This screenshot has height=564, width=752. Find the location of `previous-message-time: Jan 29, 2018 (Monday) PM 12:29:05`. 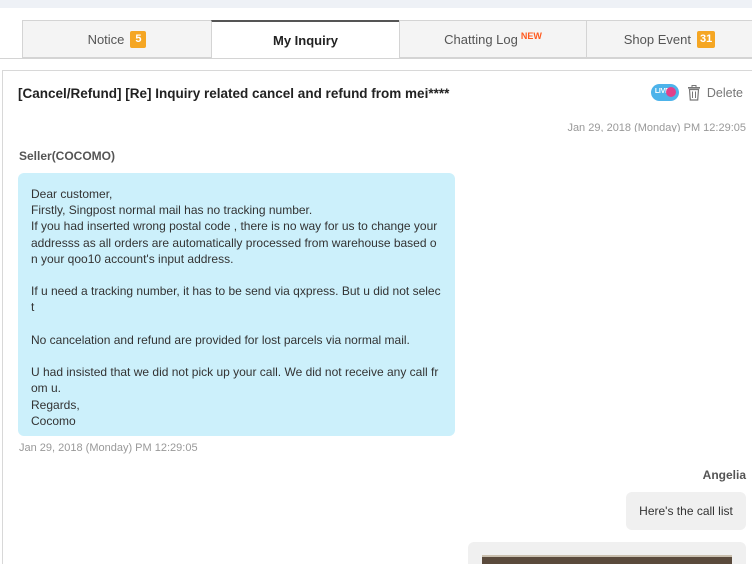

previous-message-time: Jan 29, 2018 (Monday) PM 12:29:05 is located at coordinates (656, 126).